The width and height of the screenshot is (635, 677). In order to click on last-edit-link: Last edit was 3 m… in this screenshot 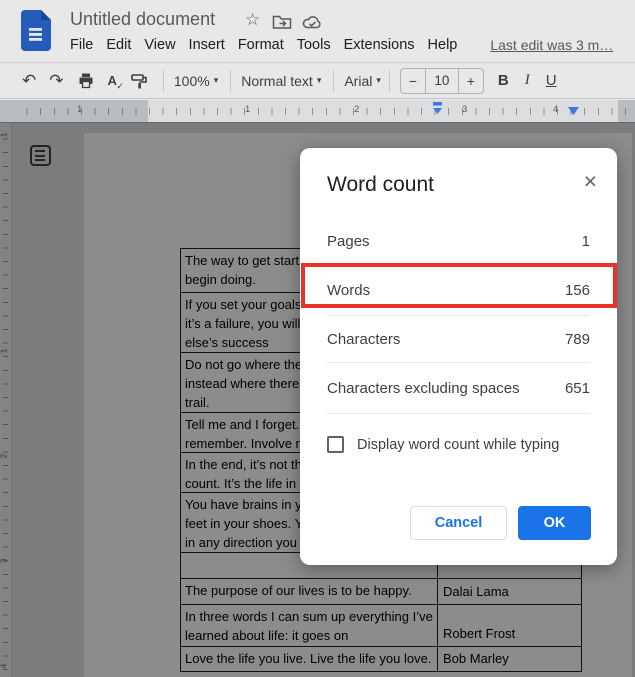, I will do `click(551, 45)`.